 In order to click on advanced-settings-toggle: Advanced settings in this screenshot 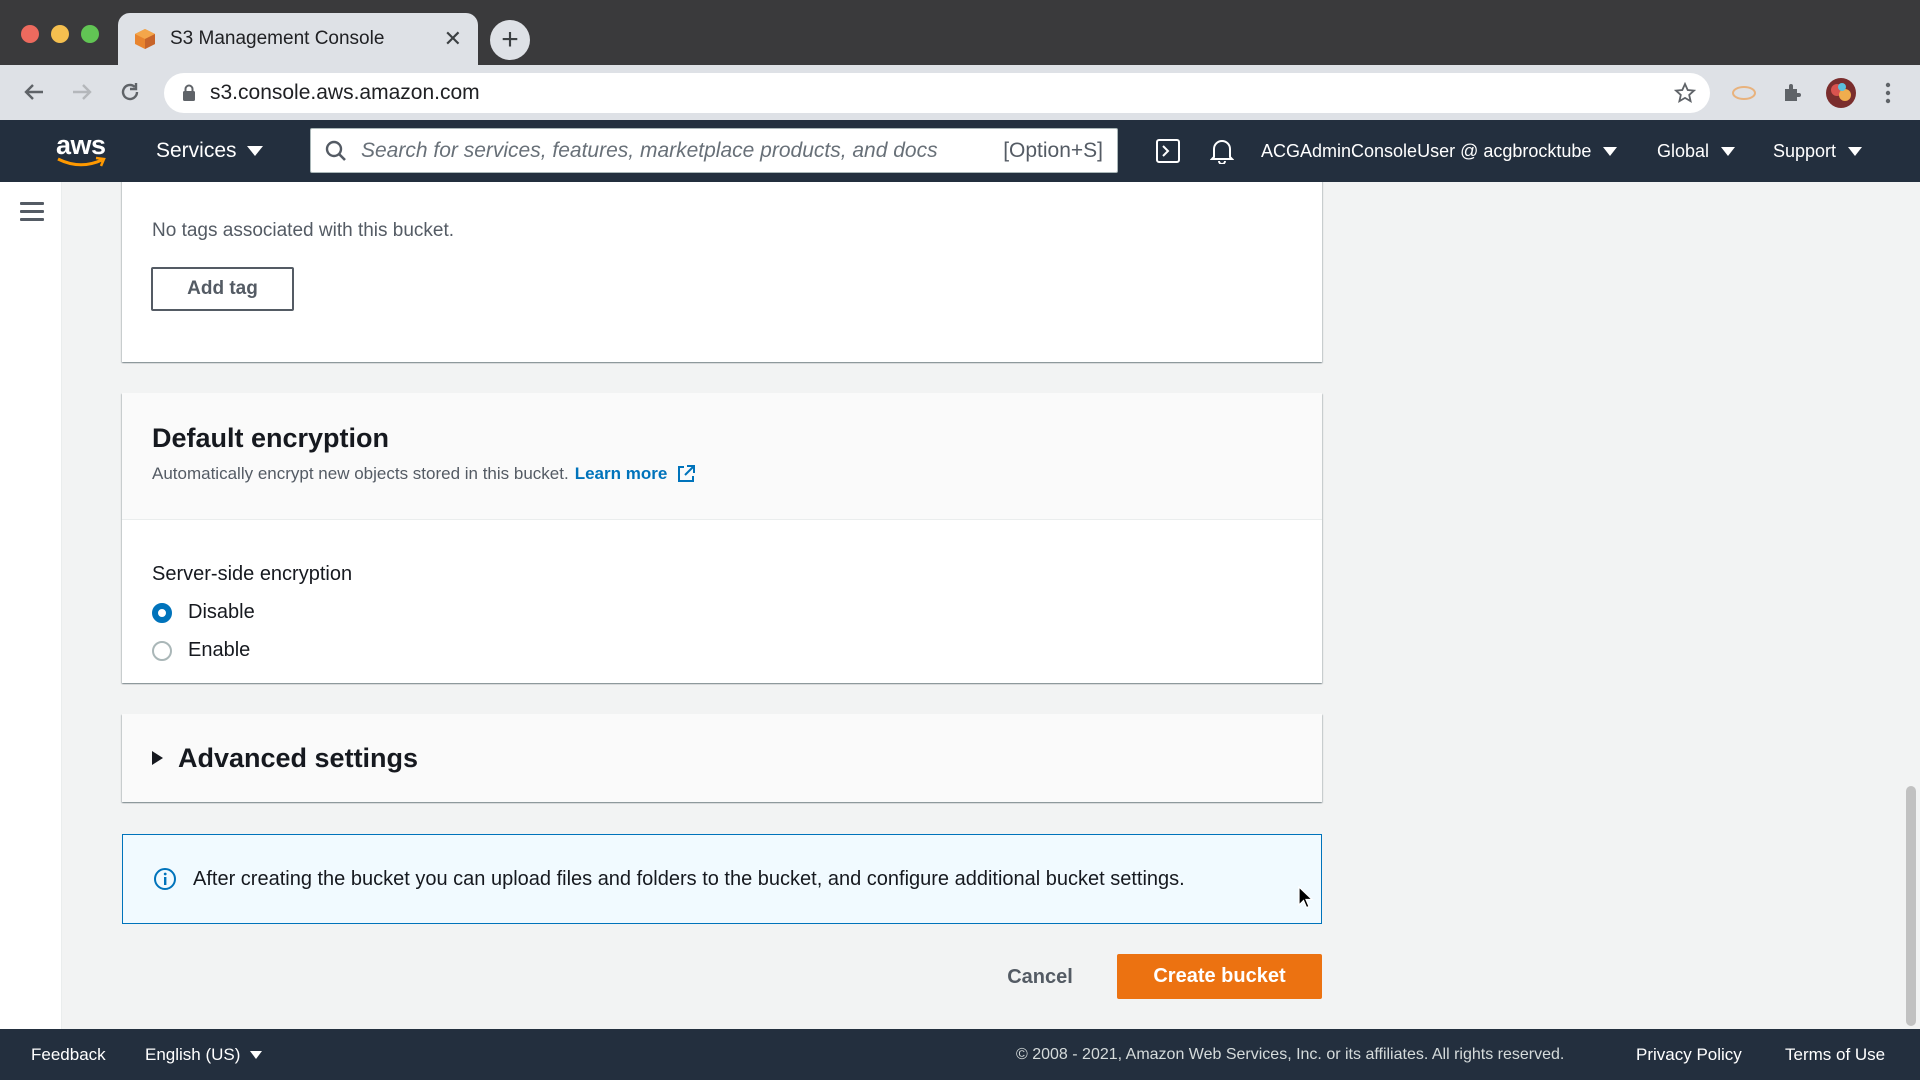, I will do `click(285, 758)`.